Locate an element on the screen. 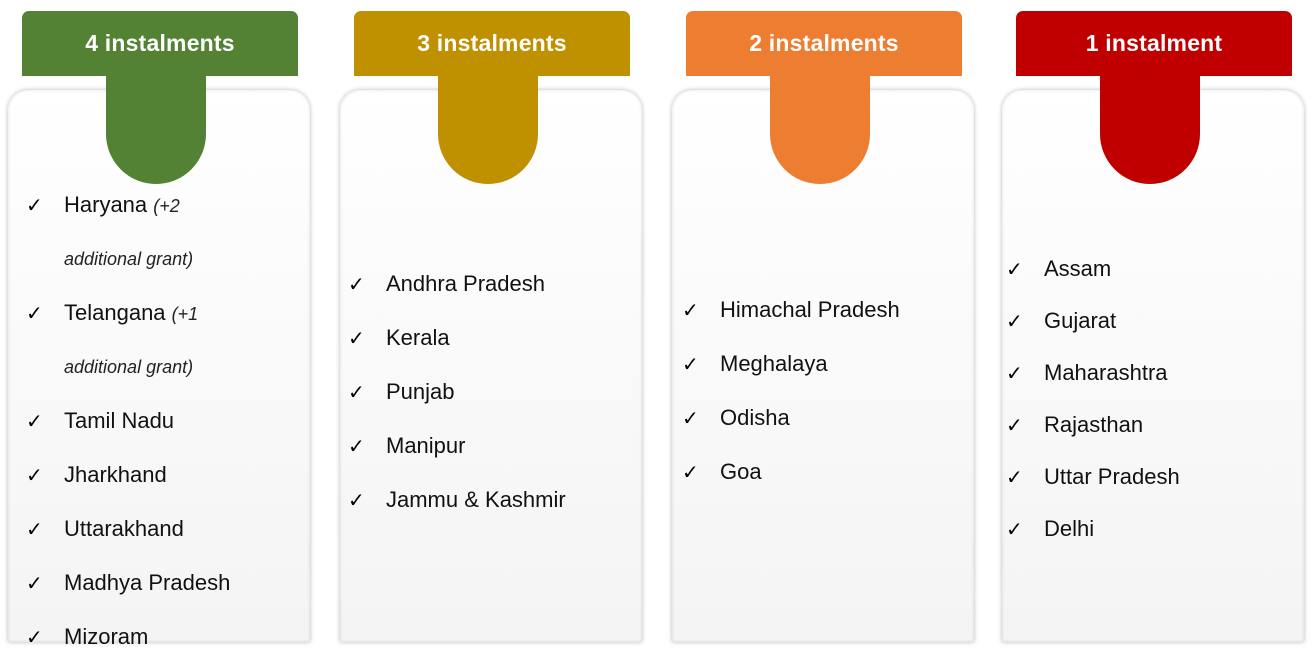 The width and height of the screenshot is (1312, 664). list-item-punjab: ✓ Punjab is located at coordinates (489, 392).